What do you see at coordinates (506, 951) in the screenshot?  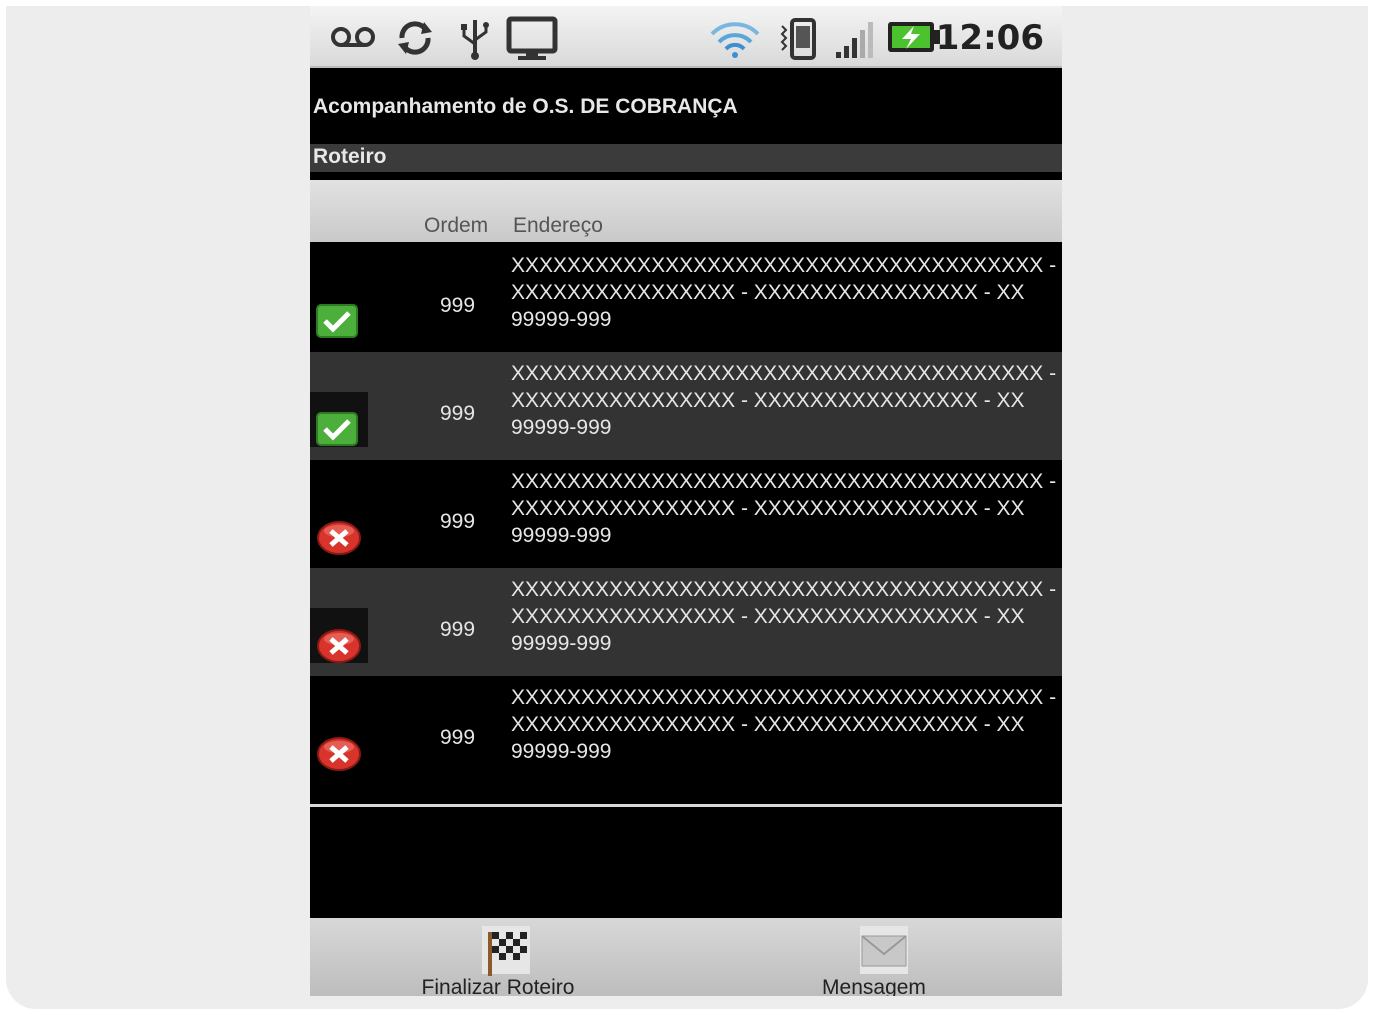 I see `checkered-flag-icon` at bounding box center [506, 951].